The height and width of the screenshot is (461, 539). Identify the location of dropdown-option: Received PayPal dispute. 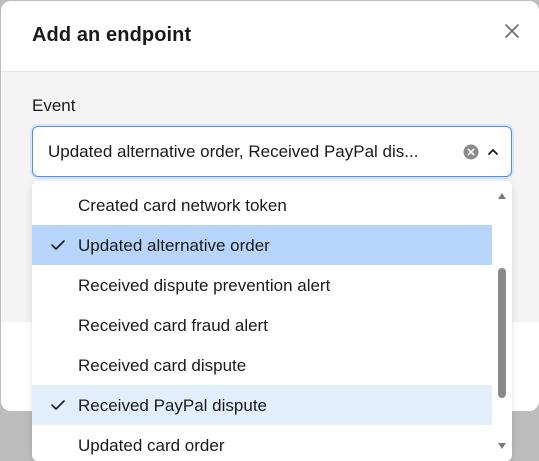
(262, 405).